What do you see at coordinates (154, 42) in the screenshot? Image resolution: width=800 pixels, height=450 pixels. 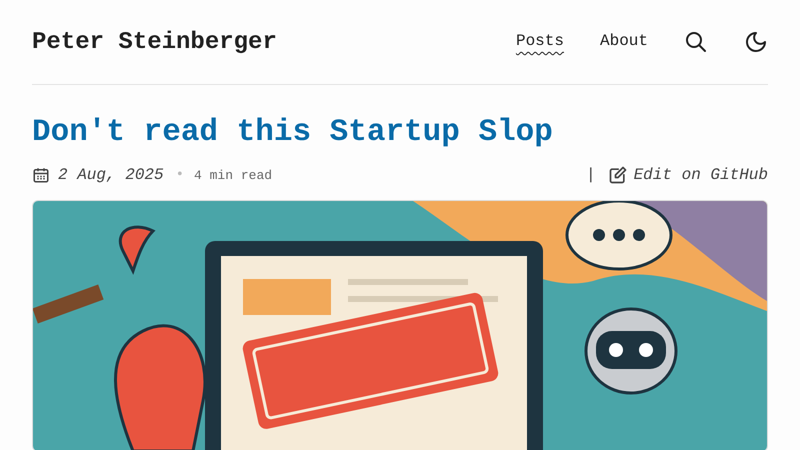 I see `site-title-link: Peter Steinberger` at bounding box center [154, 42].